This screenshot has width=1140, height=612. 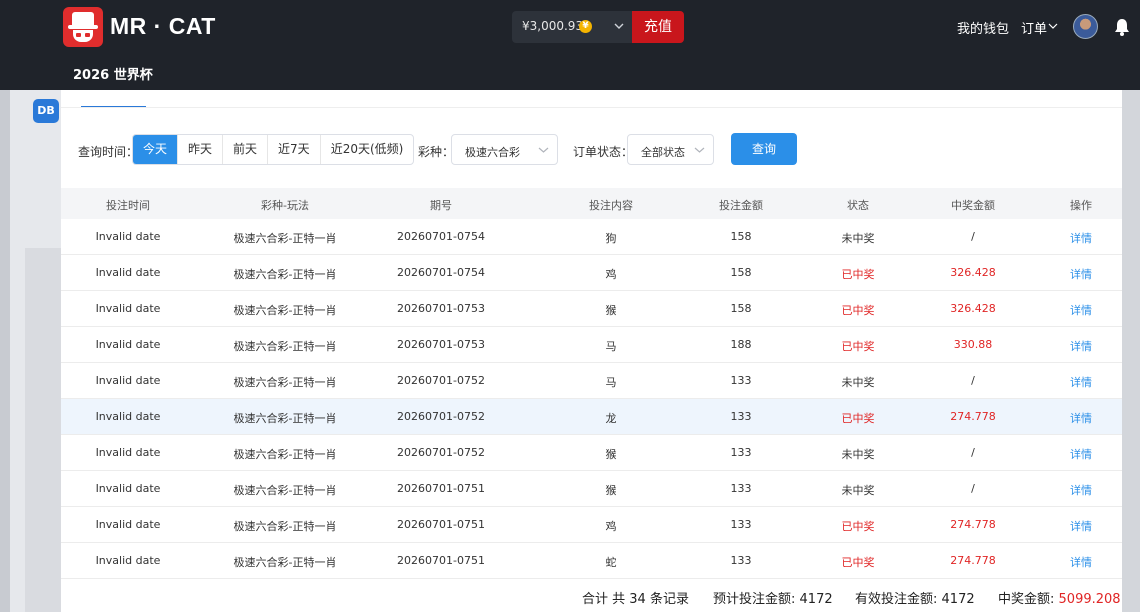 What do you see at coordinates (764, 149) in the screenshot?
I see `query-button: 查询` at bounding box center [764, 149].